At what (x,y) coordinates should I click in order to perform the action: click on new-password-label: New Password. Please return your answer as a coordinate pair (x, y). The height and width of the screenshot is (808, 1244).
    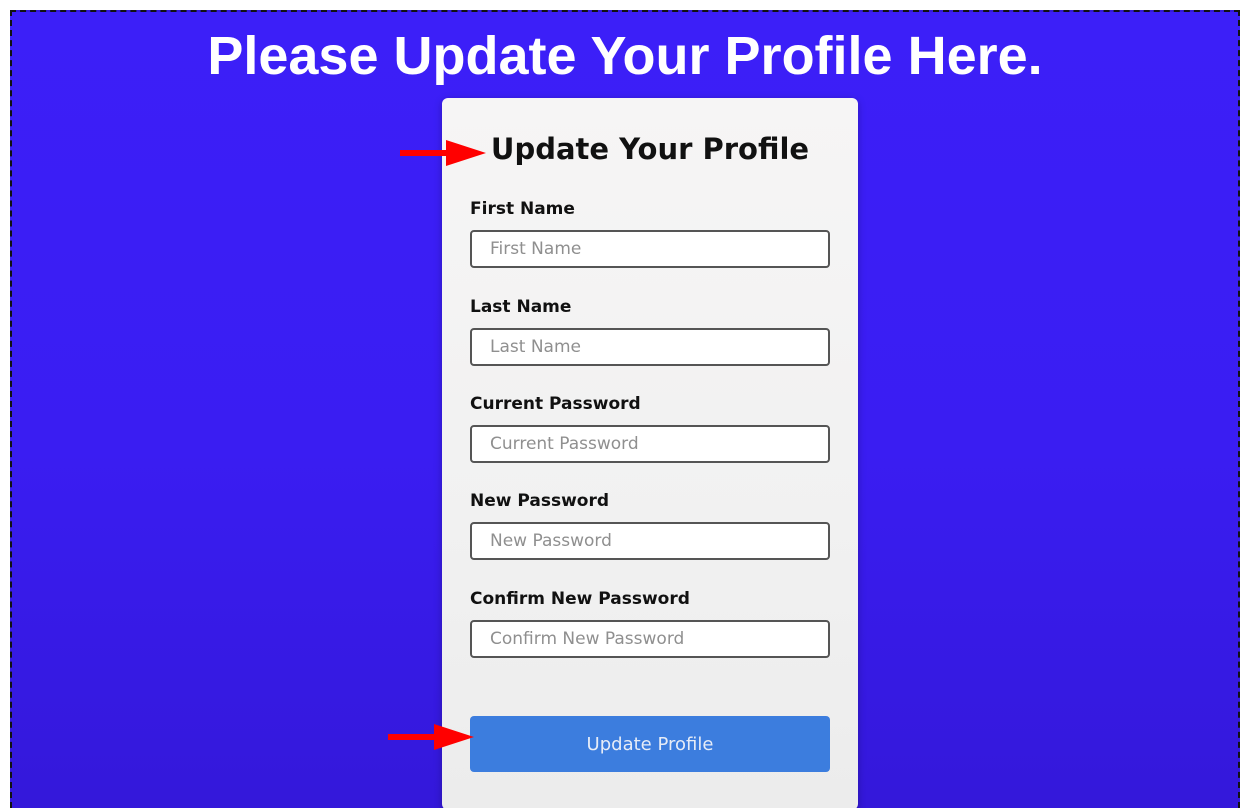
    Looking at the image, I should click on (540, 501).